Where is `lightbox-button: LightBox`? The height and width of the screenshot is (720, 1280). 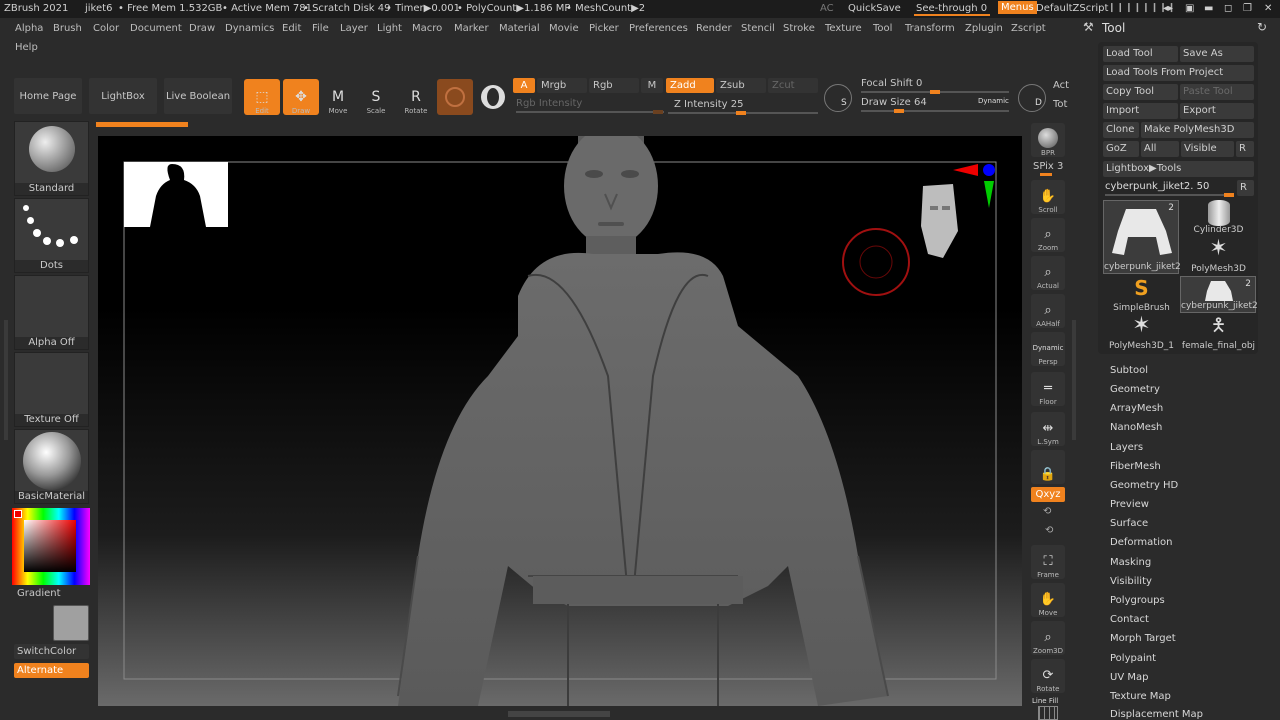
lightbox-button: LightBox is located at coordinates (123, 96).